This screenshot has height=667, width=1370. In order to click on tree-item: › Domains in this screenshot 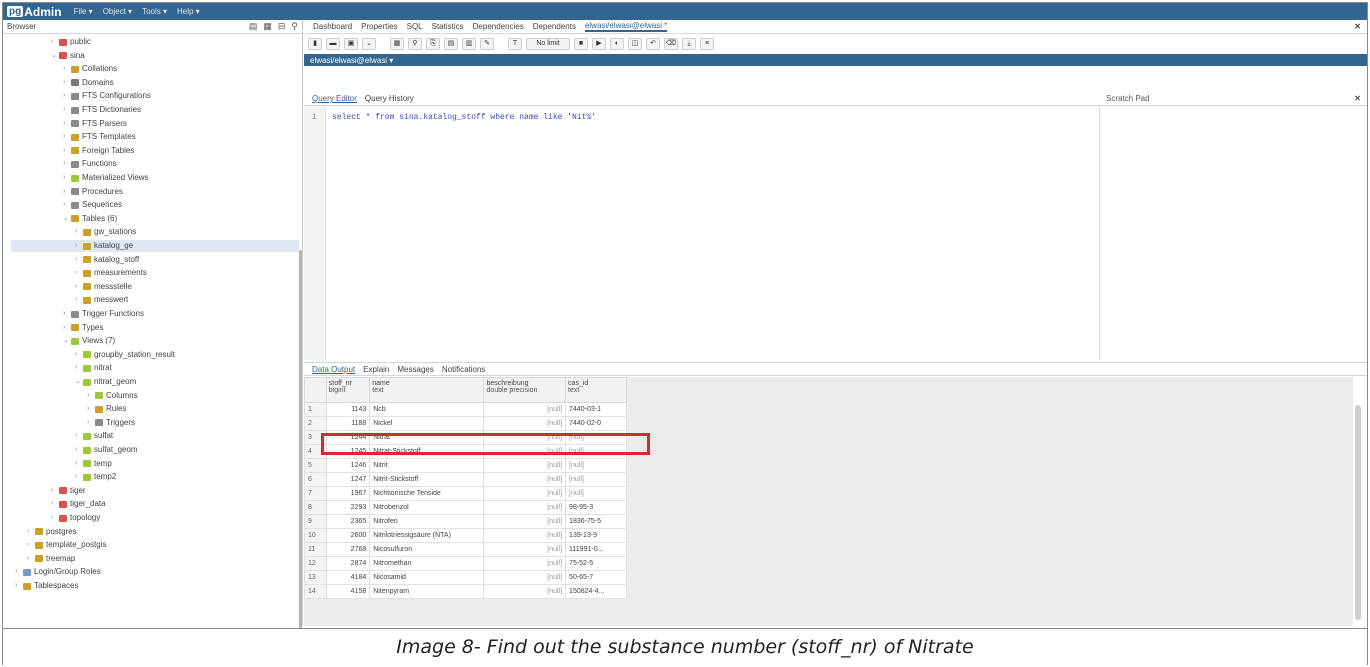, I will do `click(88, 83)`.